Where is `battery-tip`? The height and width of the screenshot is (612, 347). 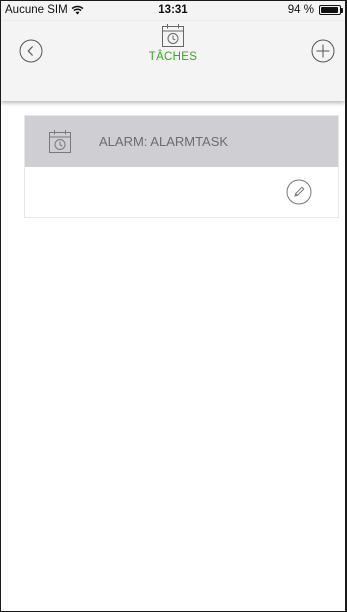
battery-tip is located at coordinates (342, 10).